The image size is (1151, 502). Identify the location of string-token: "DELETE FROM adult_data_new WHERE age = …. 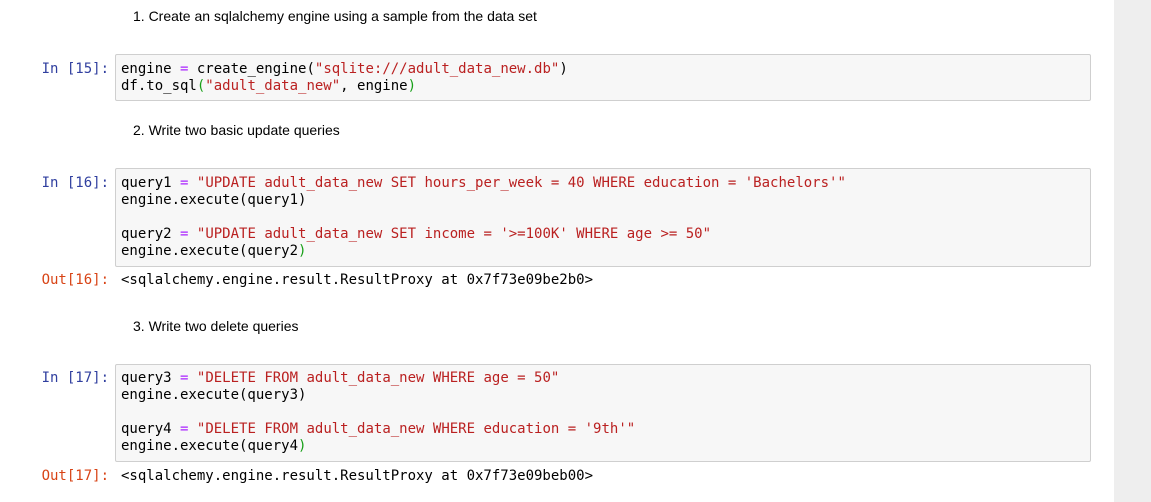
(378, 378).